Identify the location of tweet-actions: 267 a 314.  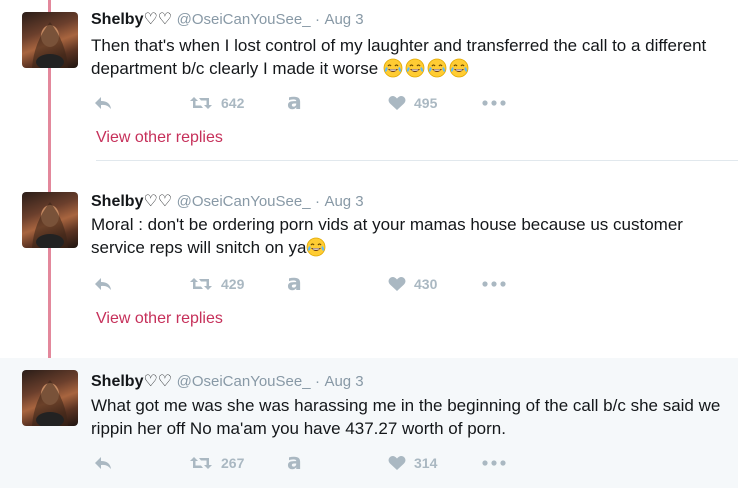
(306, 463).